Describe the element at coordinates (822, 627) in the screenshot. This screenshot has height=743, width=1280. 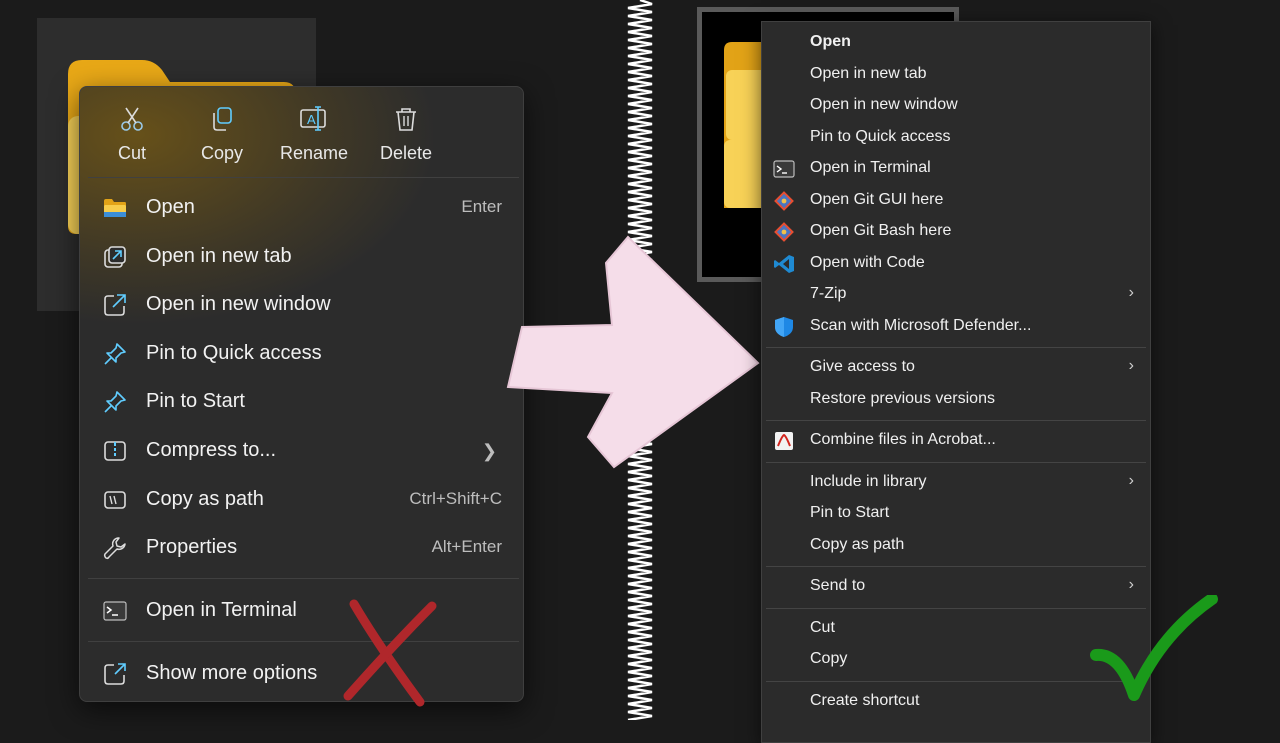
I see `menu-item-label: Cut` at that location.